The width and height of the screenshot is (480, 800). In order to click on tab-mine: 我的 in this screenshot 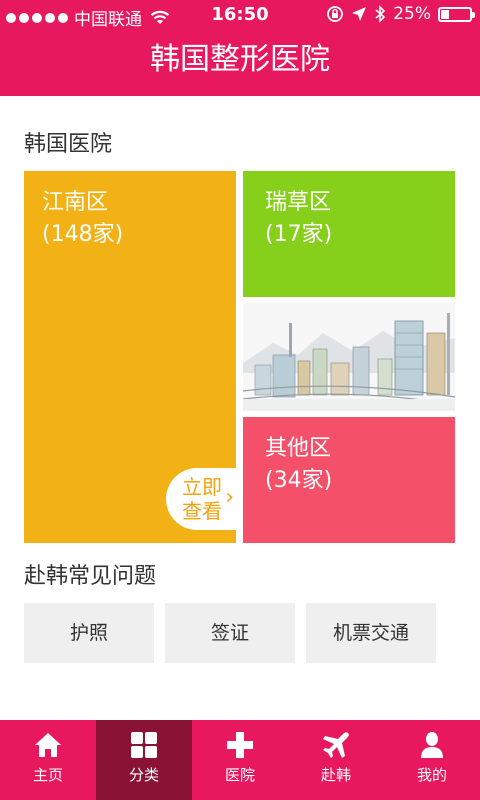, I will do `click(432, 760)`.